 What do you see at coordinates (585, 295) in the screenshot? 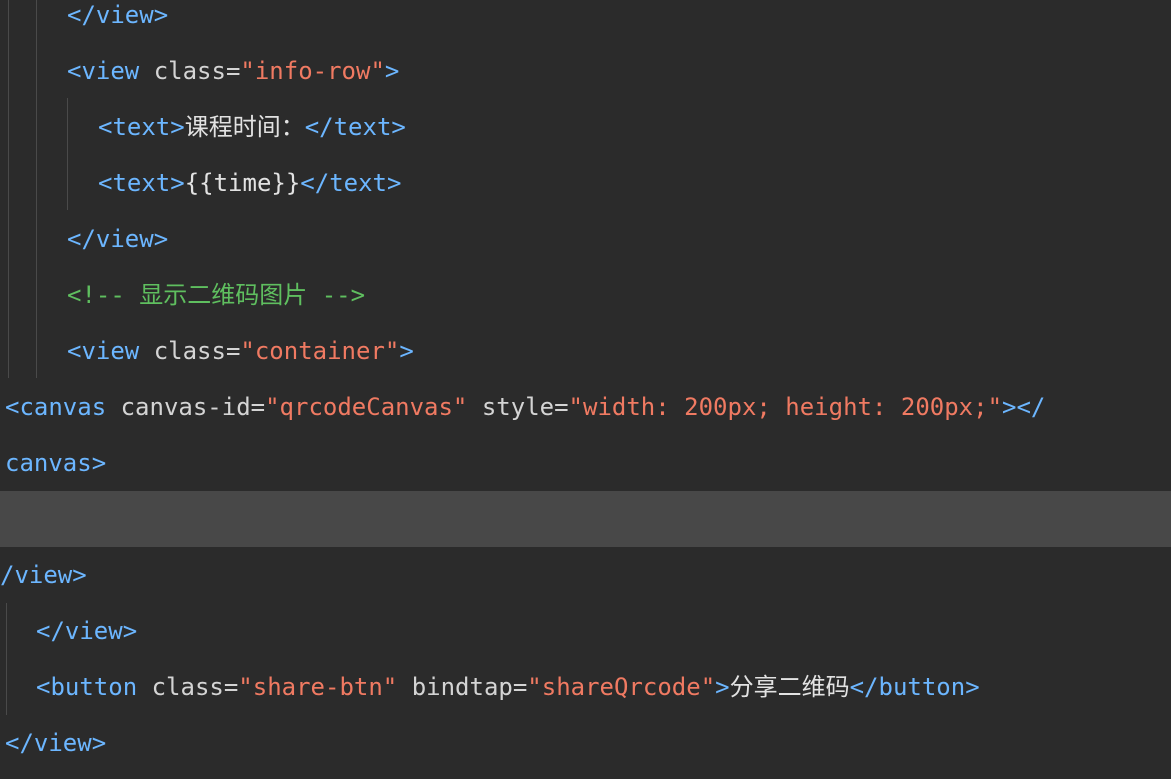
I see `code-line: <!-- 显示二维码图片 -->` at bounding box center [585, 295].